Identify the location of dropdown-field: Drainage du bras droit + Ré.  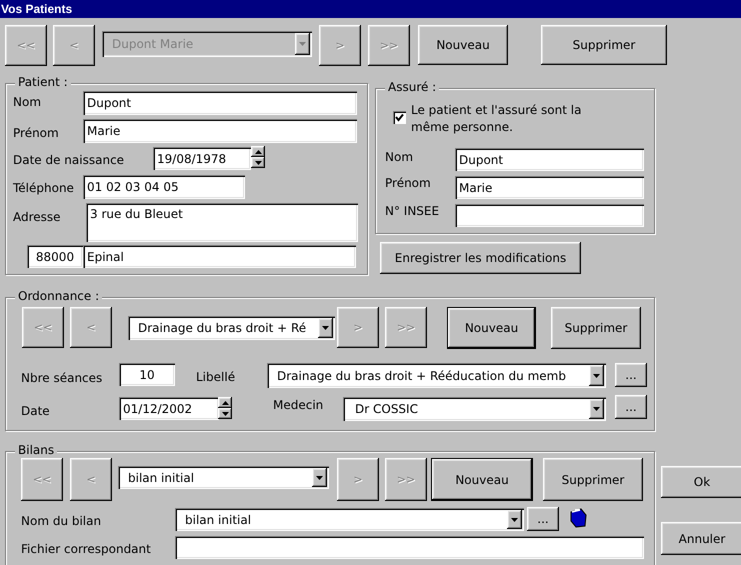
(231, 328).